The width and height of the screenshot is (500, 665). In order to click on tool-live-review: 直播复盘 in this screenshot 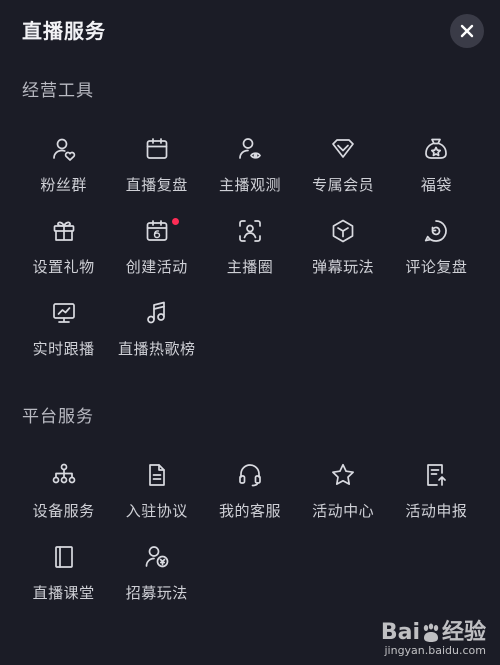, I will do `click(156, 169)`.